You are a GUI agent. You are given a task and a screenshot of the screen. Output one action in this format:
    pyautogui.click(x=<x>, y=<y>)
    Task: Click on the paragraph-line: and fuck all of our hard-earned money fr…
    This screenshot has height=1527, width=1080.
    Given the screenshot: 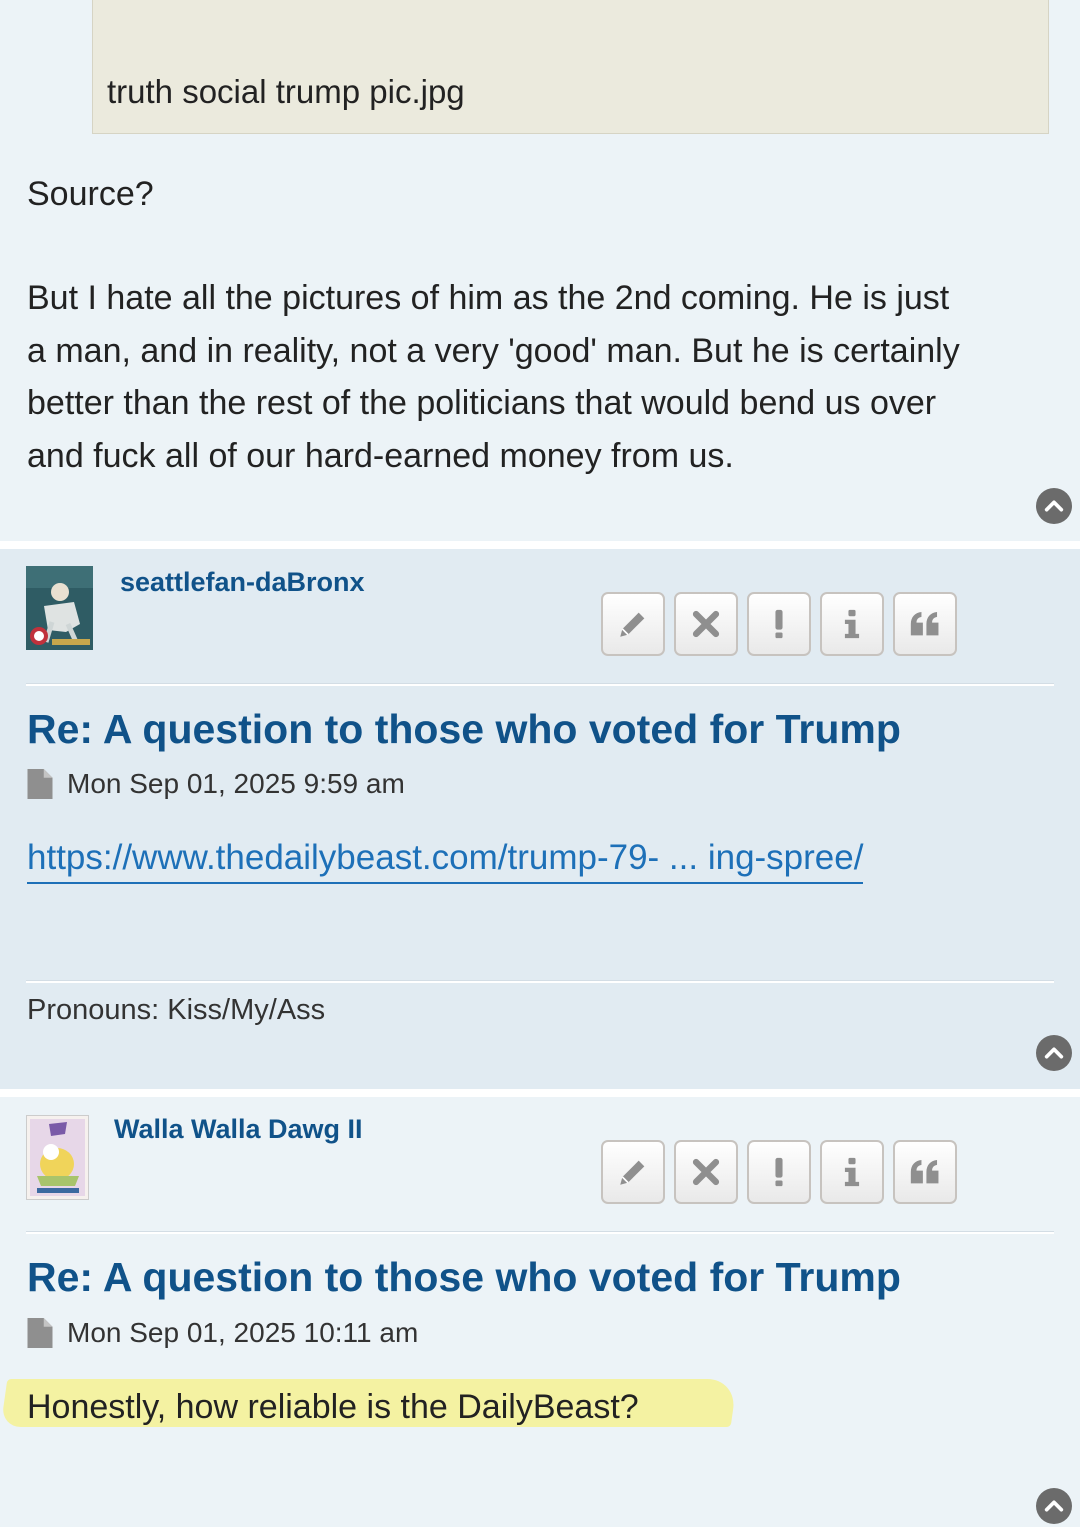 What is the action you would take?
    pyautogui.click(x=380, y=455)
    